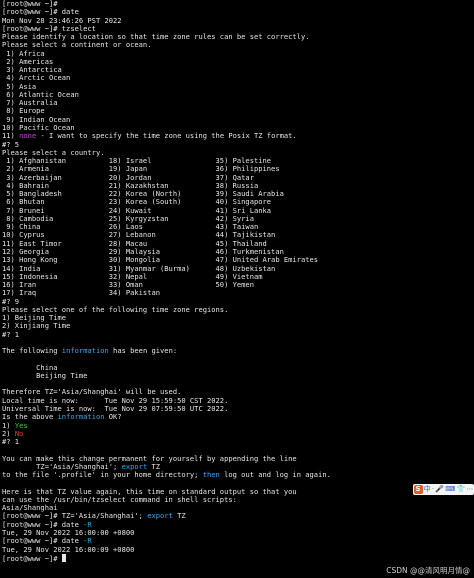  Describe the element at coordinates (450, 489) in the screenshot. I see `keyboard-icon: ⌨` at that location.